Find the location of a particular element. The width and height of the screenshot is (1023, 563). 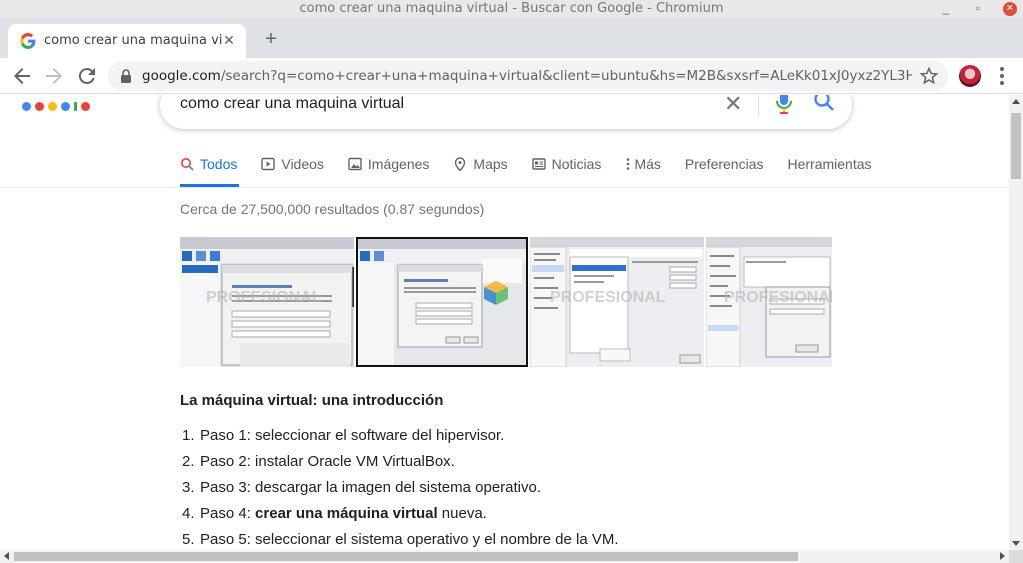

google-doodle-logo is located at coordinates (56, 106).